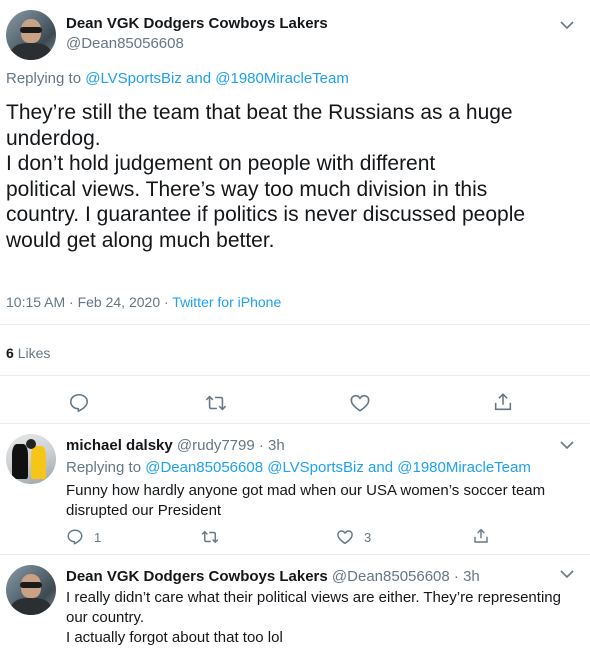  What do you see at coordinates (105, 617) in the screenshot?
I see `reply-text-line: our country.` at bounding box center [105, 617].